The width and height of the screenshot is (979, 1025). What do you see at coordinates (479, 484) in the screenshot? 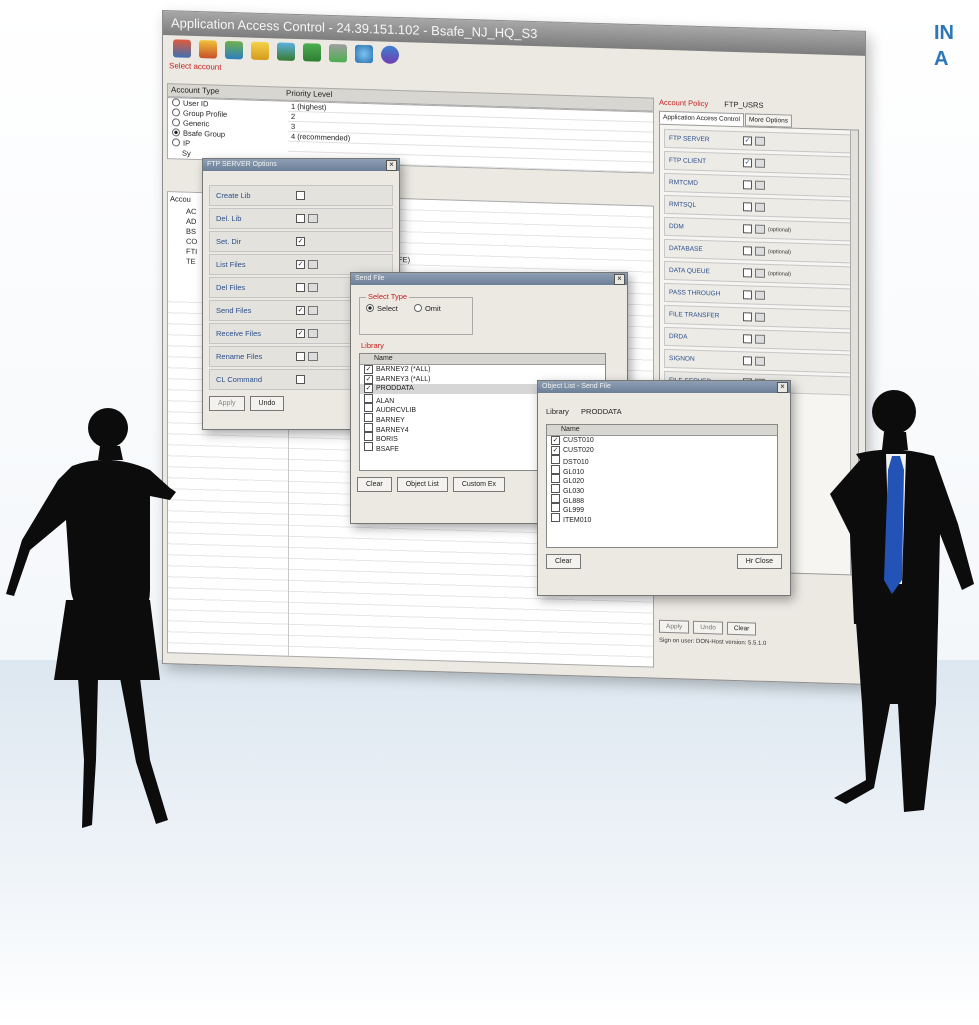
I see `custom-exit-button: Custom Ex` at bounding box center [479, 484].